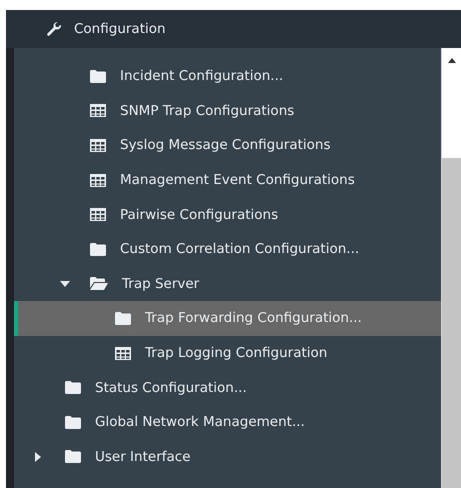 This screenshot has height=488, width=461. Describe the element at coordinates (237, 180) in the screenshot. I see `tree-item: Management Event Configurations` at that location.